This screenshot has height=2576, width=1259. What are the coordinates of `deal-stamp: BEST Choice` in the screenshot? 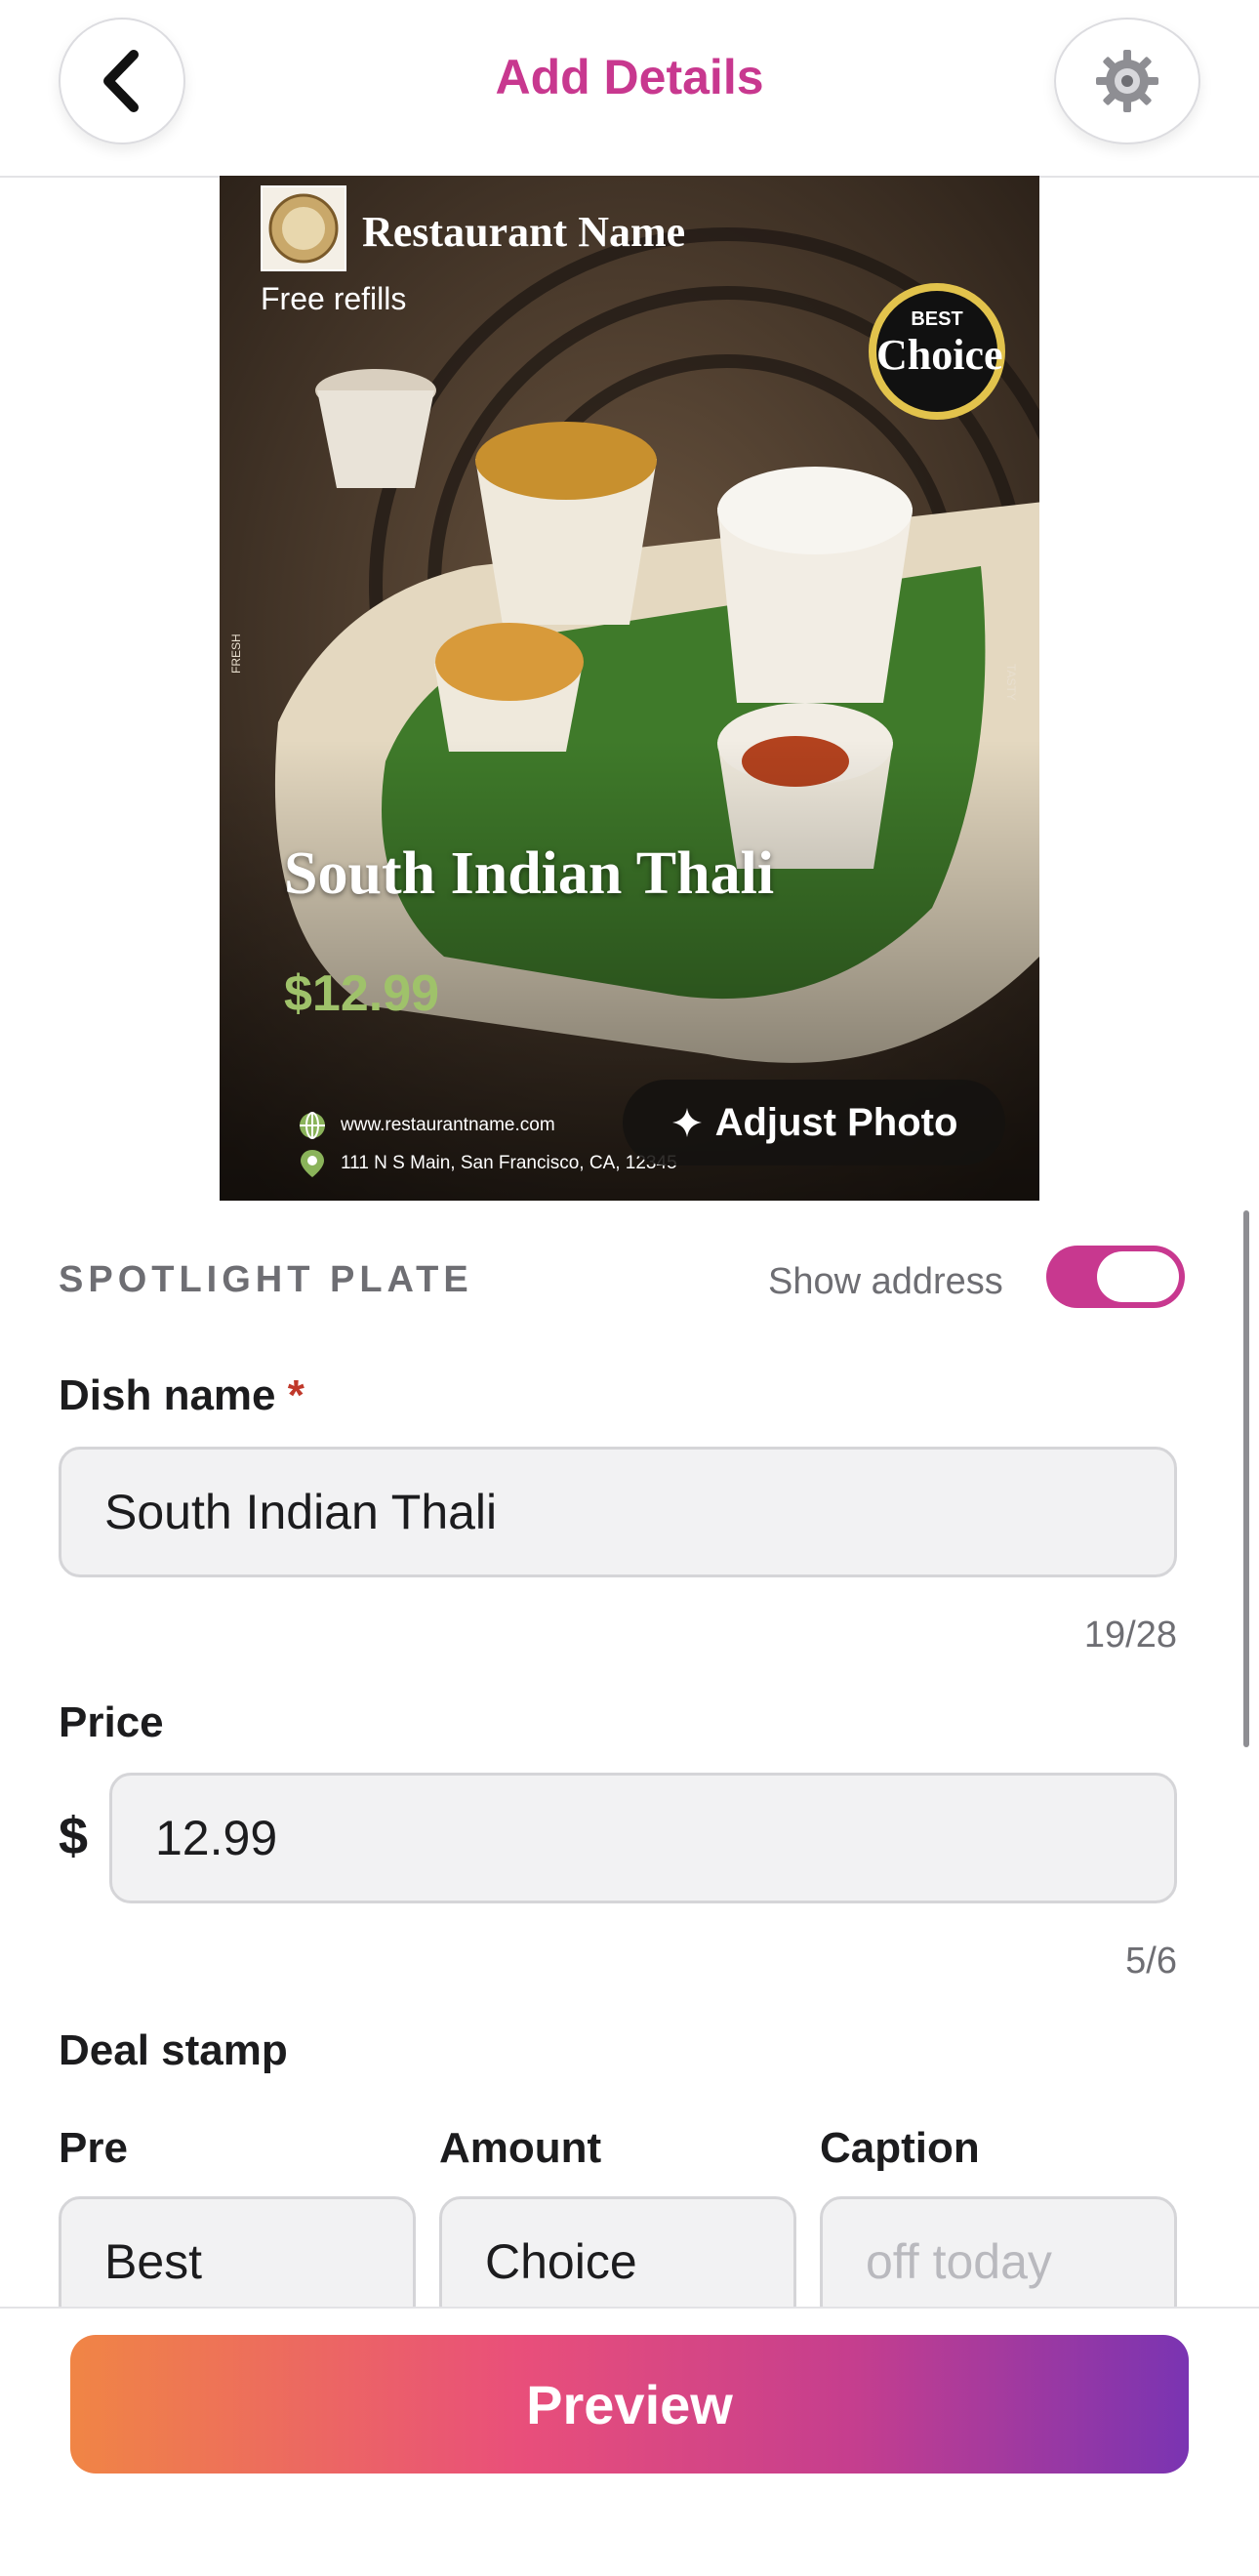 It's located at (937, 351).